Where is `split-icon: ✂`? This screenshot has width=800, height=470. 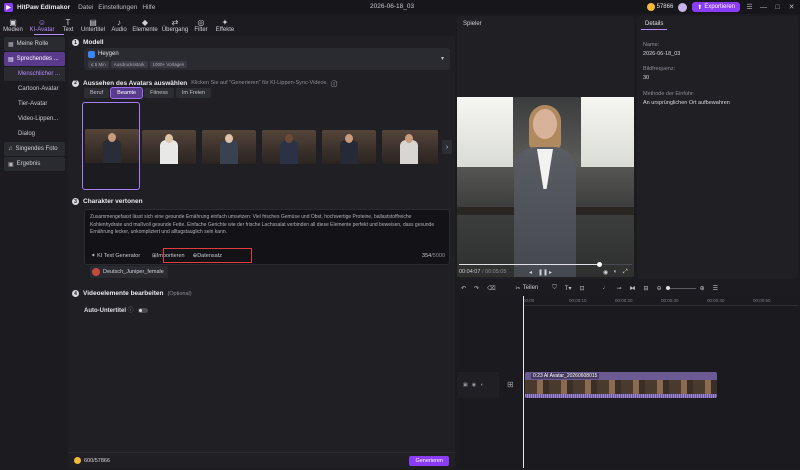
split-icon: ✂ is located at coordinates (518, 288).